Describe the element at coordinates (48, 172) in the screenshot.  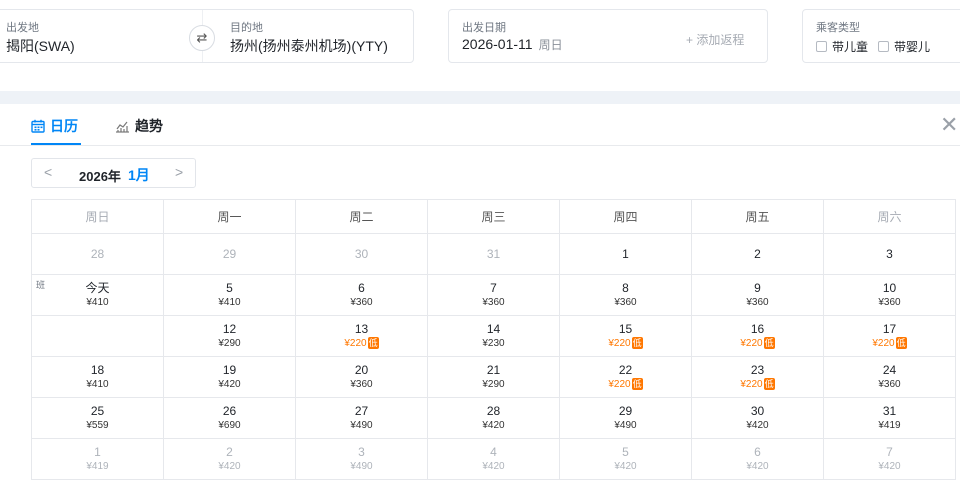
I see `prev-month-button: <` at that location.